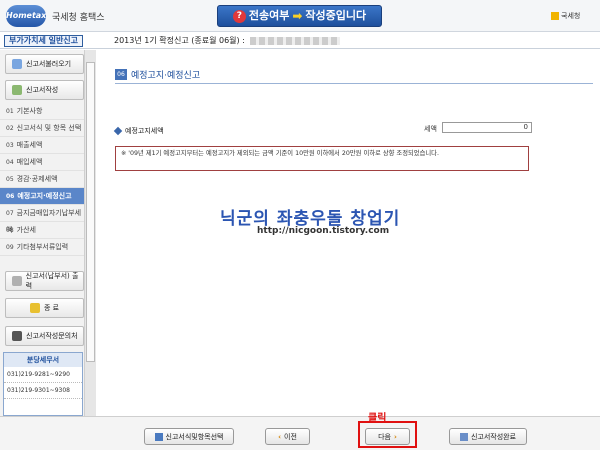 The height and width of the screenshot is (450, 600). I want to click on footer-bar: 신고서식및항목선택 ‹ 이전 다음 › 신고서작성완료, so click(300, 433).